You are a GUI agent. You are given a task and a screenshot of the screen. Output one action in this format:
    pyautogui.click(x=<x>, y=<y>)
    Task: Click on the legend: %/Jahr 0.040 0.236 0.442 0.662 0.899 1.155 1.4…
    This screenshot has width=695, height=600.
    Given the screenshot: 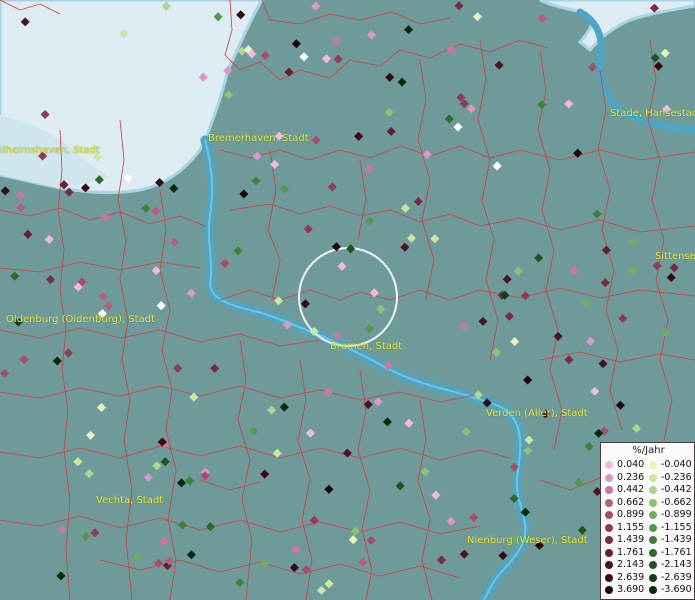 What is the action you would take?
    pyautogui.click(x=647, y=521)
    